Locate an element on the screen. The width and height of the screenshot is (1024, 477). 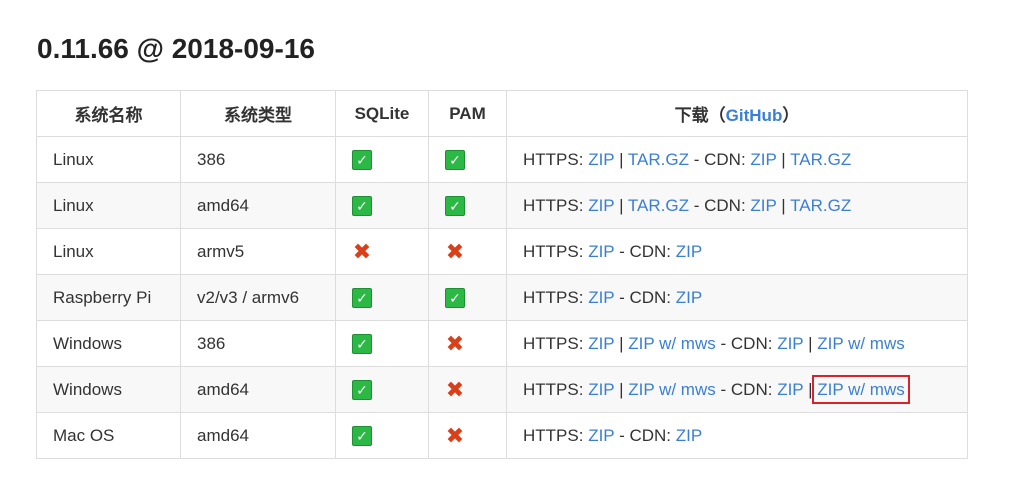
table-row: Linux armv5 ✖ ✖ HTTPS: ZIP - CDN: ZIP is located at coordinates (502, 251).